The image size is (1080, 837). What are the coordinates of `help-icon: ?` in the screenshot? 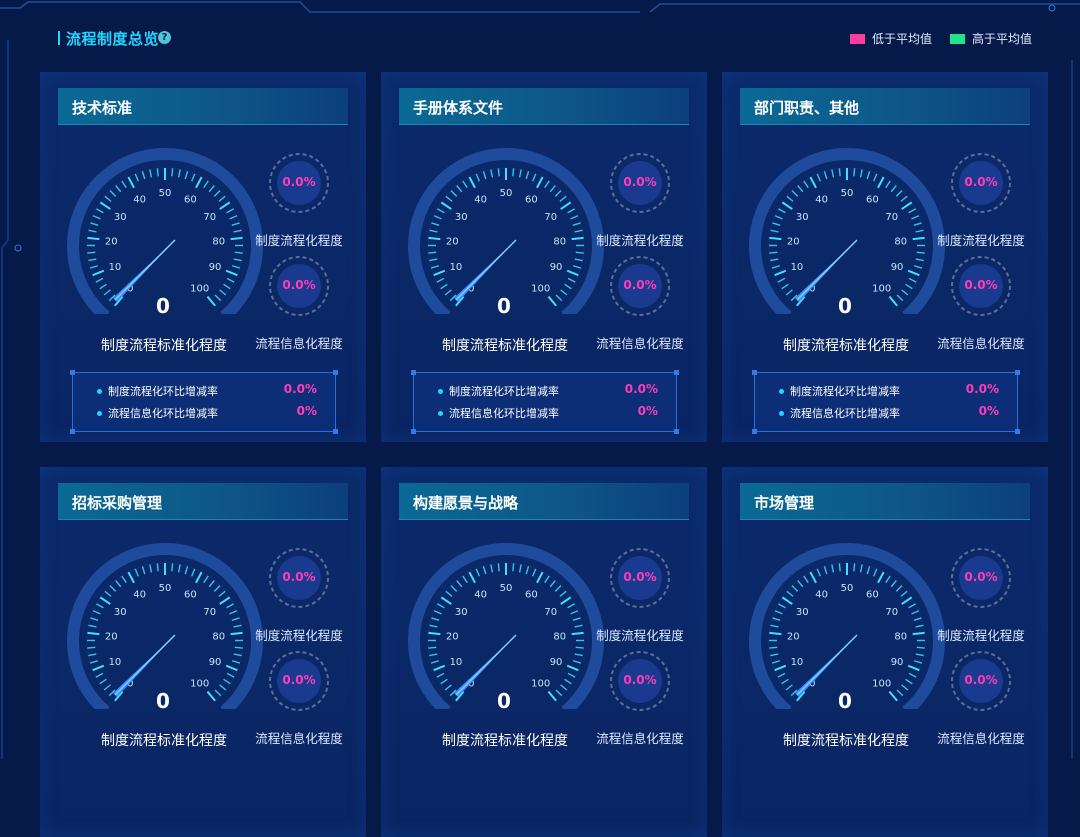 It's located at (164, 37).